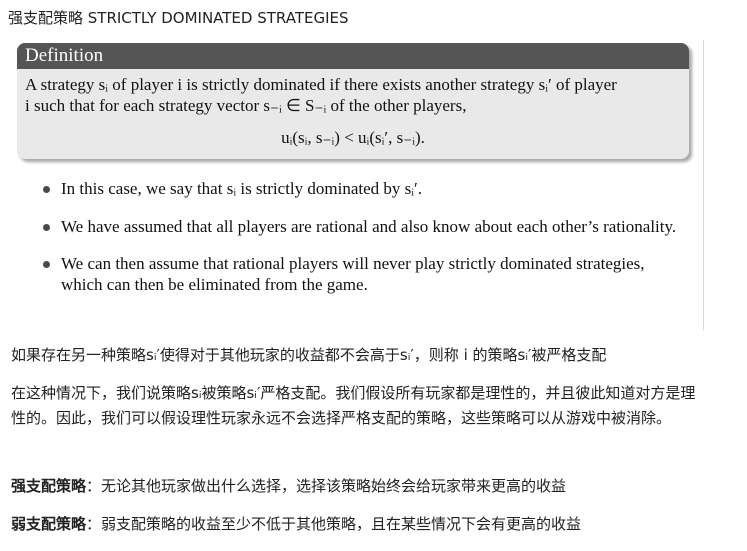  What do you see at coordinates (353, 56) in the screenshot?
I see `definition-heading: Definition` at bounding box center [353, 56].